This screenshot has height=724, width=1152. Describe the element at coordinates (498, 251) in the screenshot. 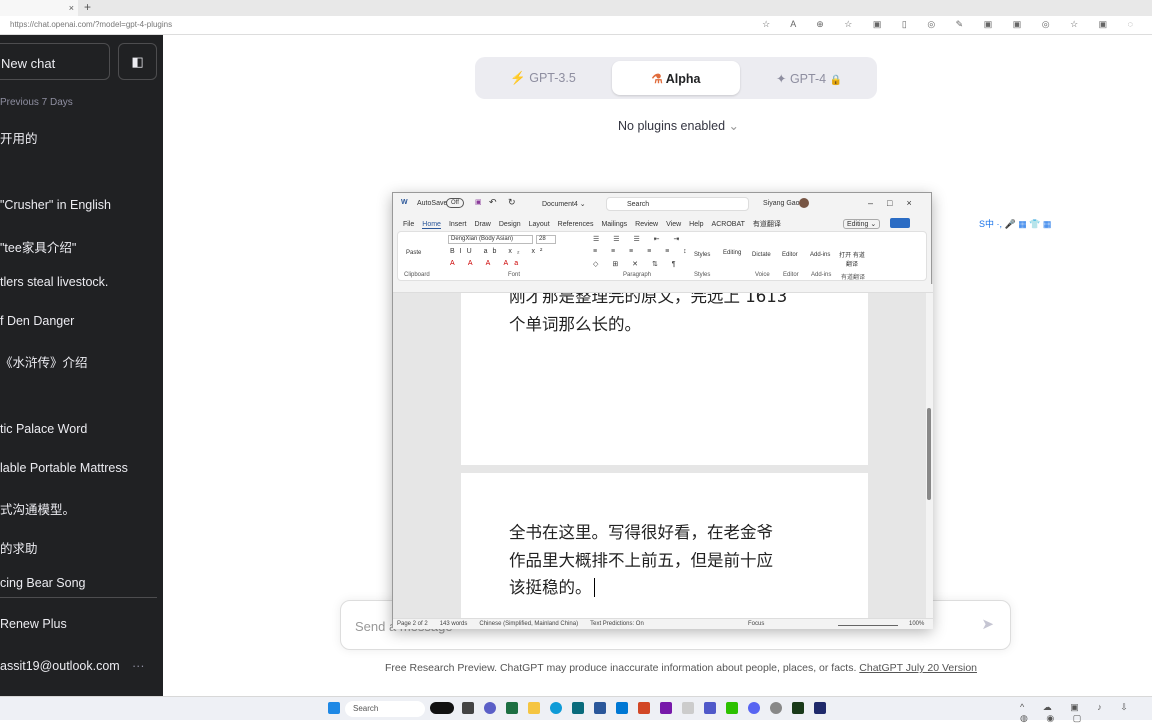

I see `font-format-buttons: BIU ab x₂ x²` at that location.